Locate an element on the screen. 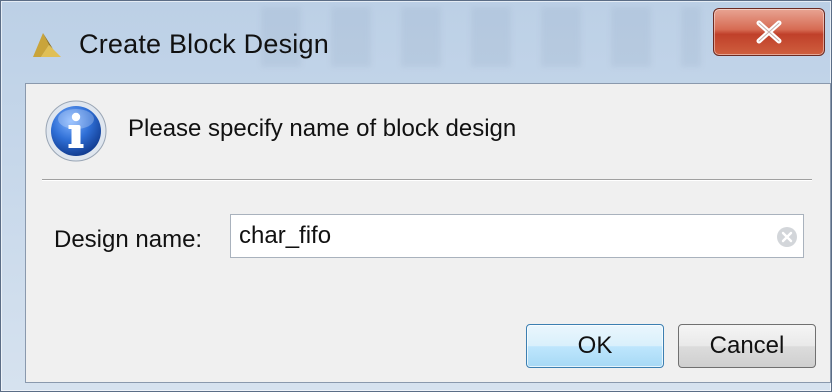  close-icon is located at coordinates (769, 32).